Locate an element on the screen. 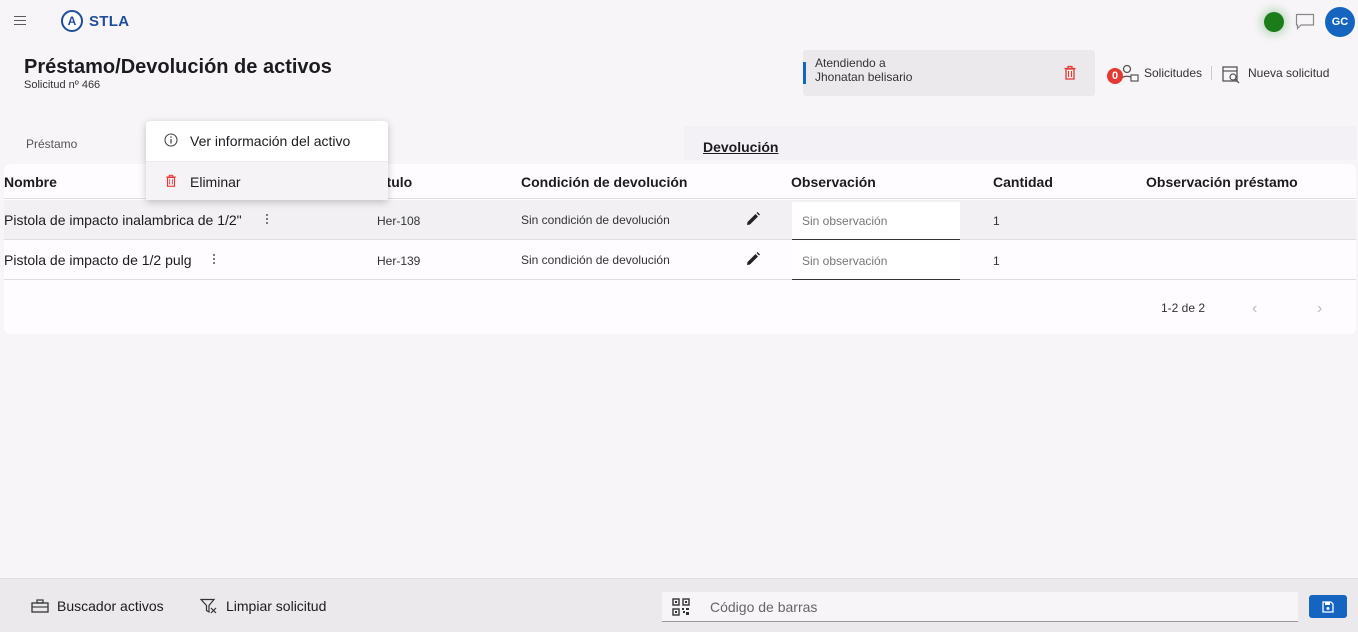 This screenshot has width=1358, height=632. menu-item-label: Ver información del activo is located at coordinates (270, 141).